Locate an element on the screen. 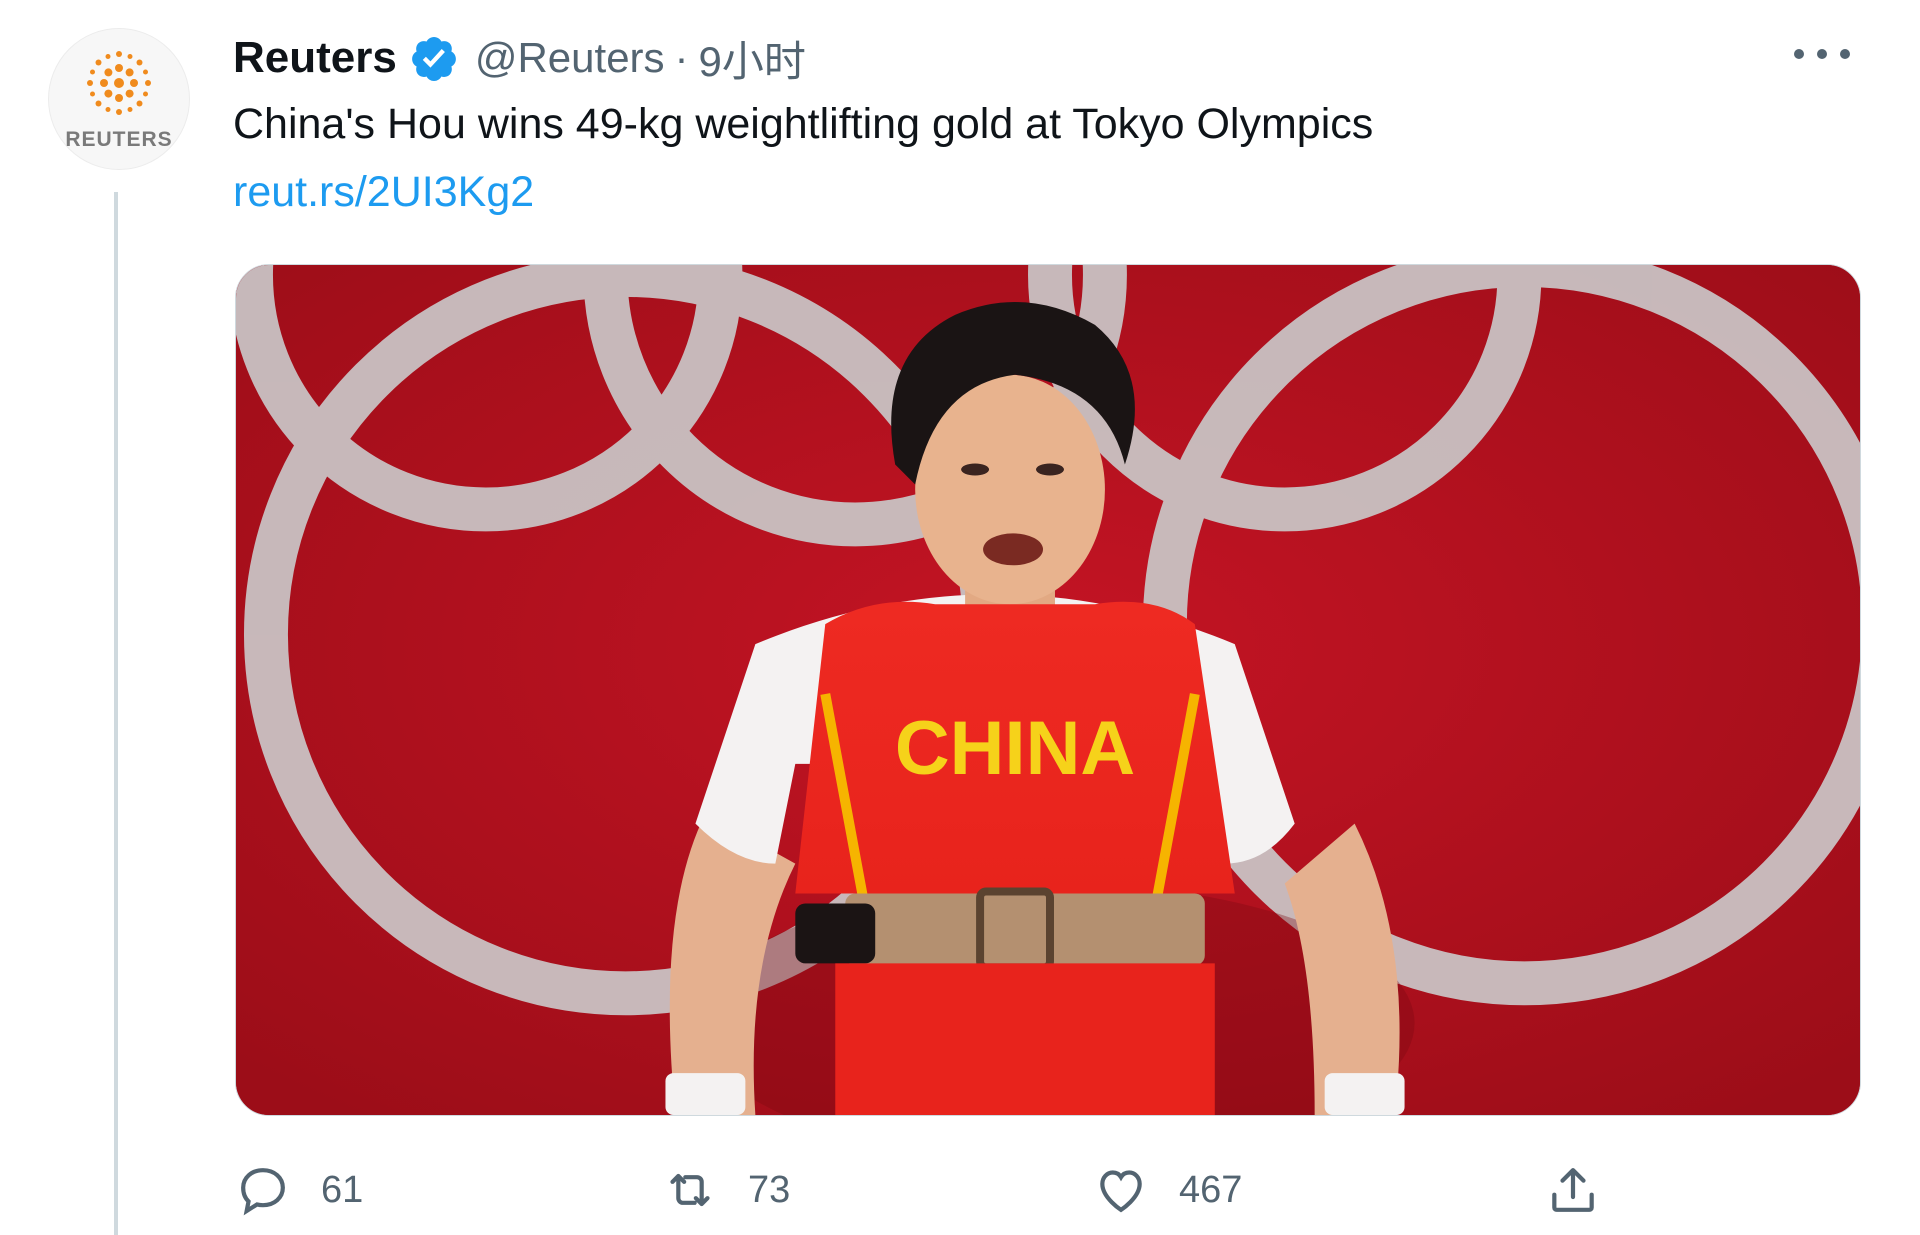 The width and height of the screenshot is (1920, 1235). tweet-header: Reuters @Reuters · 9小时 is located at coordinates (519, 58).